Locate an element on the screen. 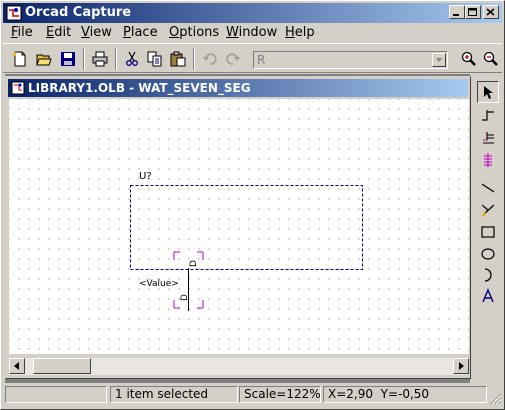 This screenshot has height=410, width=505. menu-edit-rest: dit is located at coordinates (63, 32).